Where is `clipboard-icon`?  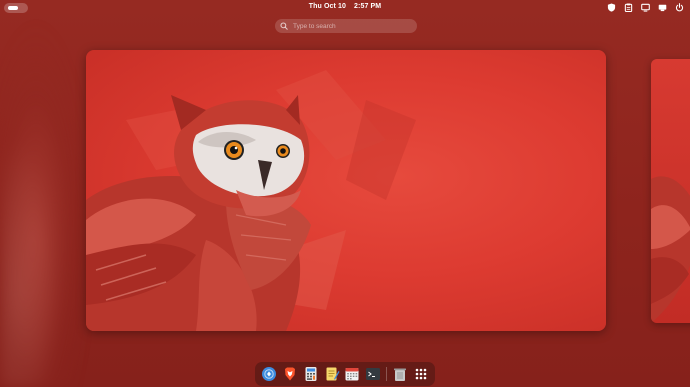 clipboard-icon is located at coordinates (628, 7).